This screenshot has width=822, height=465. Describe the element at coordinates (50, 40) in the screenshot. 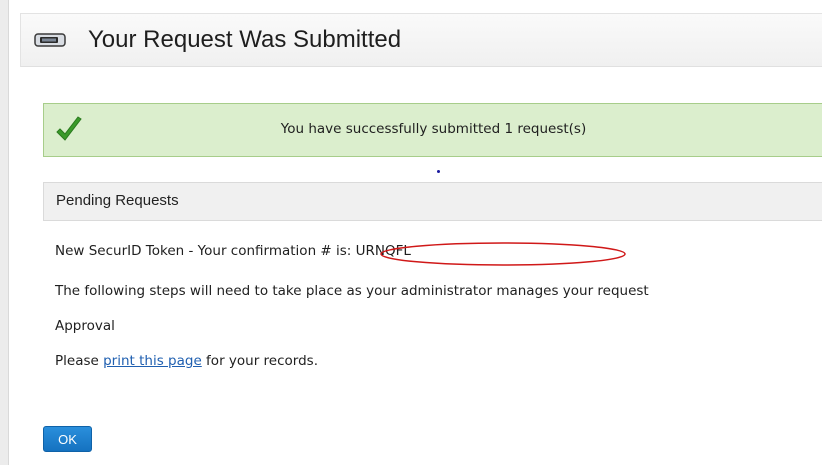

I see `token-device-icon` at that location.